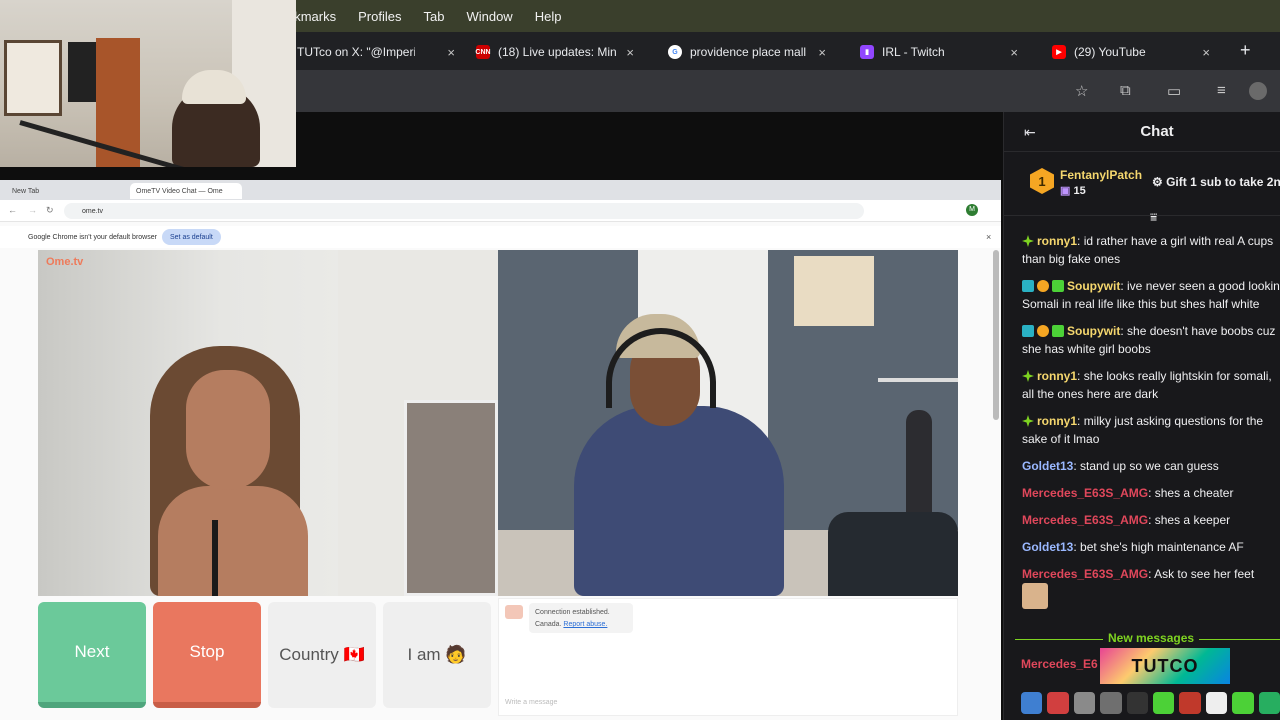  Describe the element at coordinates (1151, 638) in the screenshot. I see `new-messages-label: New messages` at that location.